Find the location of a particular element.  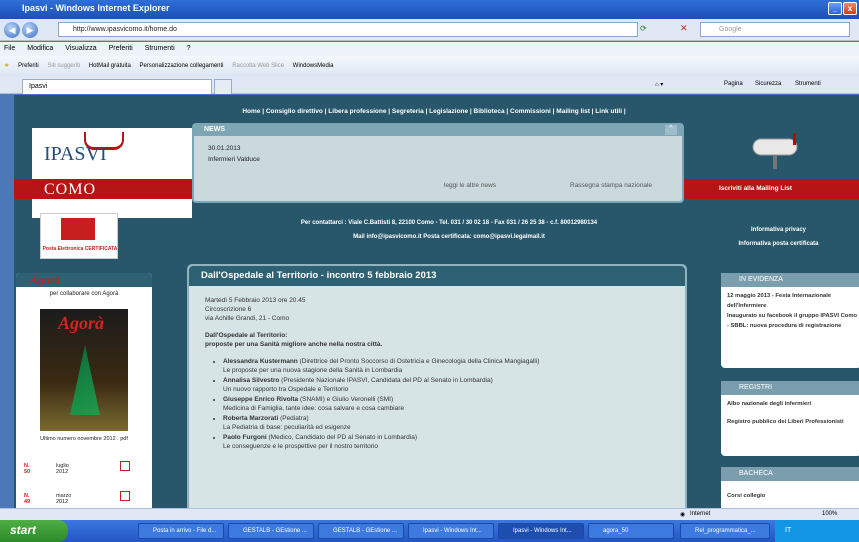

issue-number: N. 49 is located at coordinates (27, 499).